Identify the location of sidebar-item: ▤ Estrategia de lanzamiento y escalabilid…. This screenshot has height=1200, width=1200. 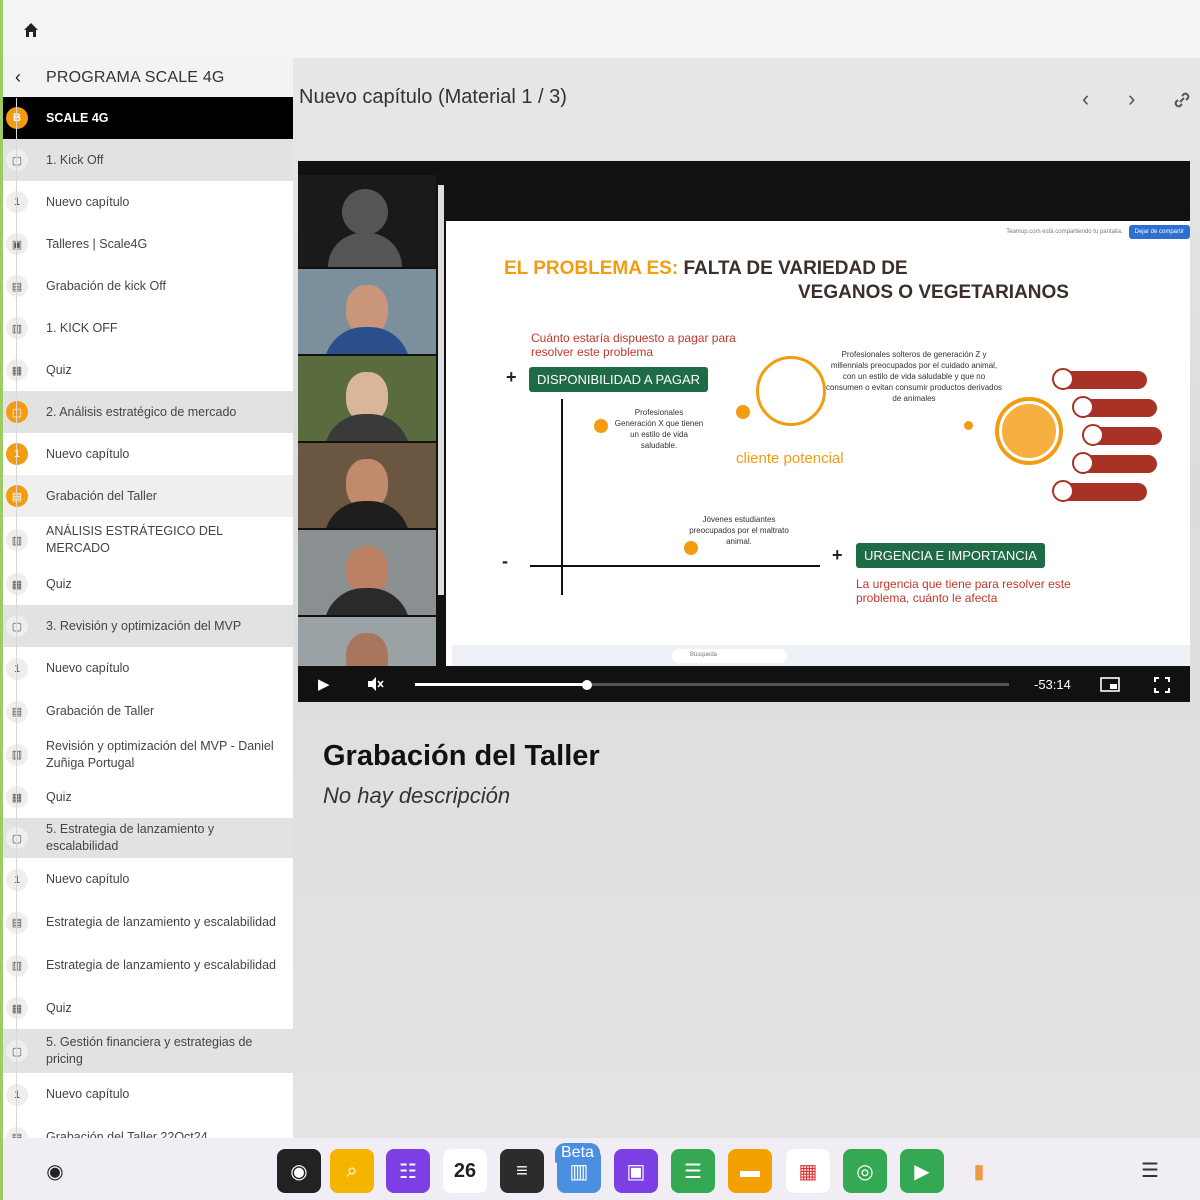
(148, 922).